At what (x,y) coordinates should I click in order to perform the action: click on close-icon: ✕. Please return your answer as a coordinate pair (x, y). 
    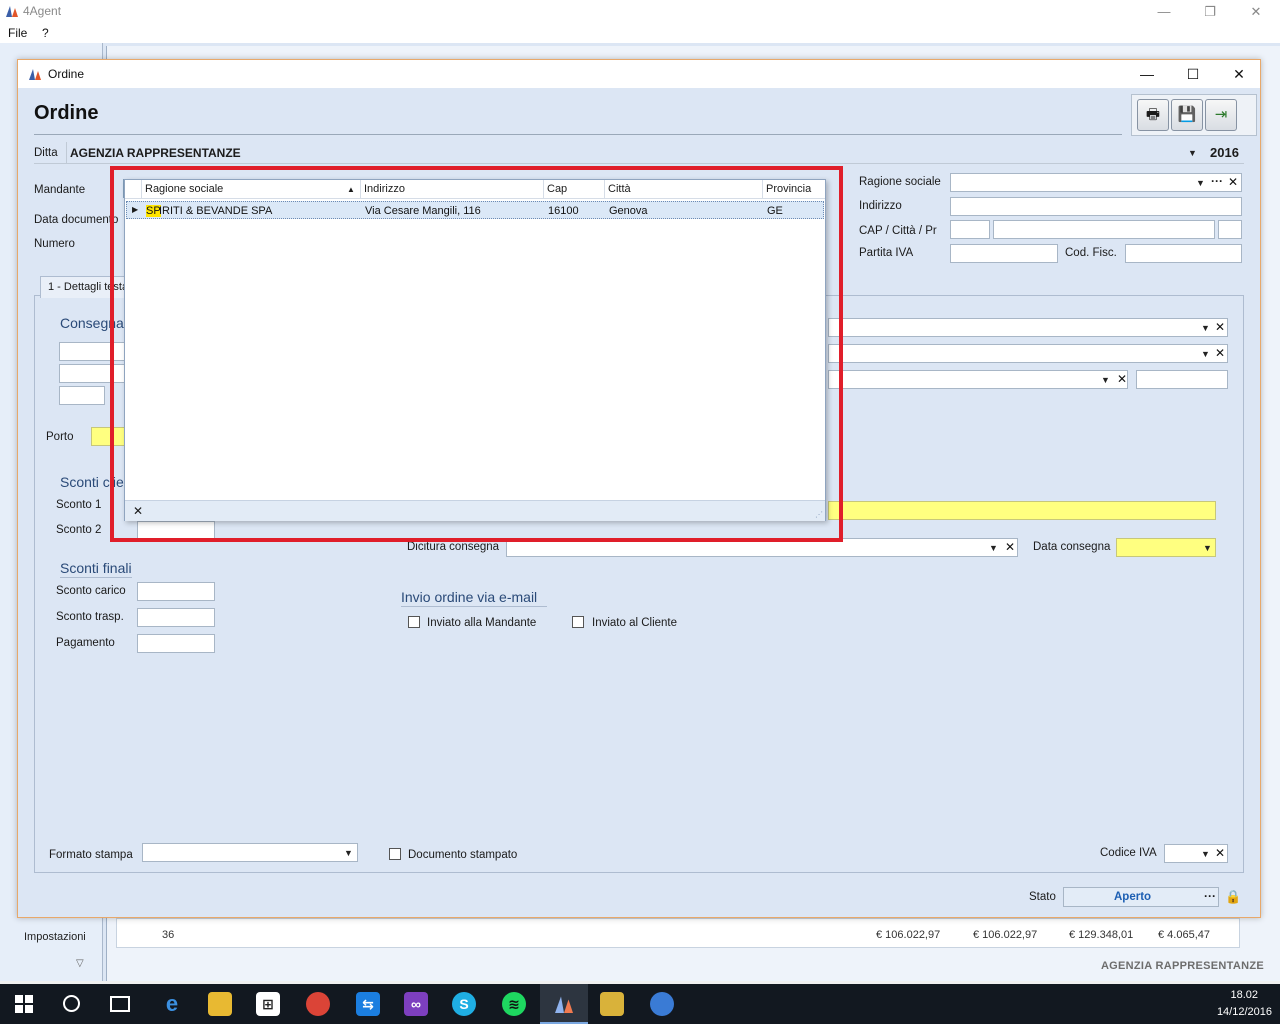
    Looking at the image, I should click on (1239, 74).